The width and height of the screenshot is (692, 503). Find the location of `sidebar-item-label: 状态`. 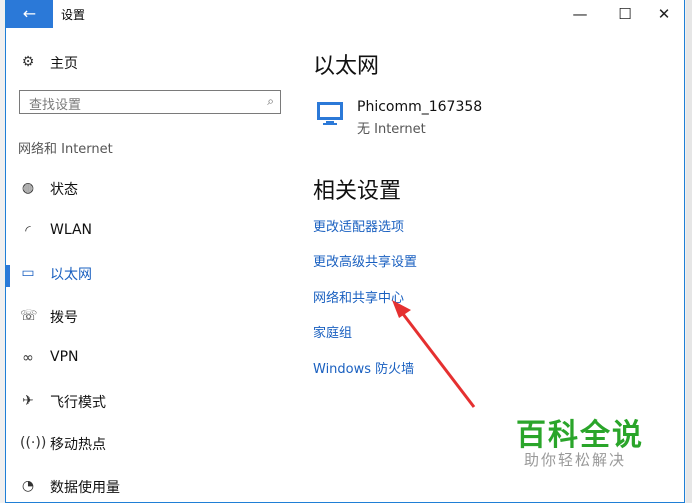

sidebar-item-label: 状态 is located at coordinates (64, 190).